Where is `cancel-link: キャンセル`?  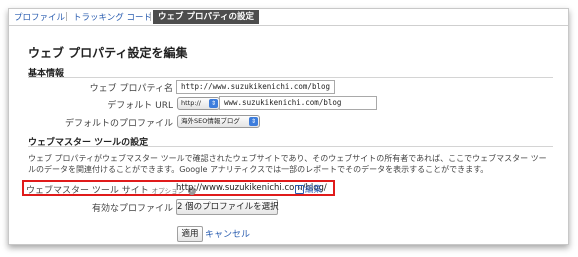
cancel-link: キャンセル is located at coordinates (227, 233).